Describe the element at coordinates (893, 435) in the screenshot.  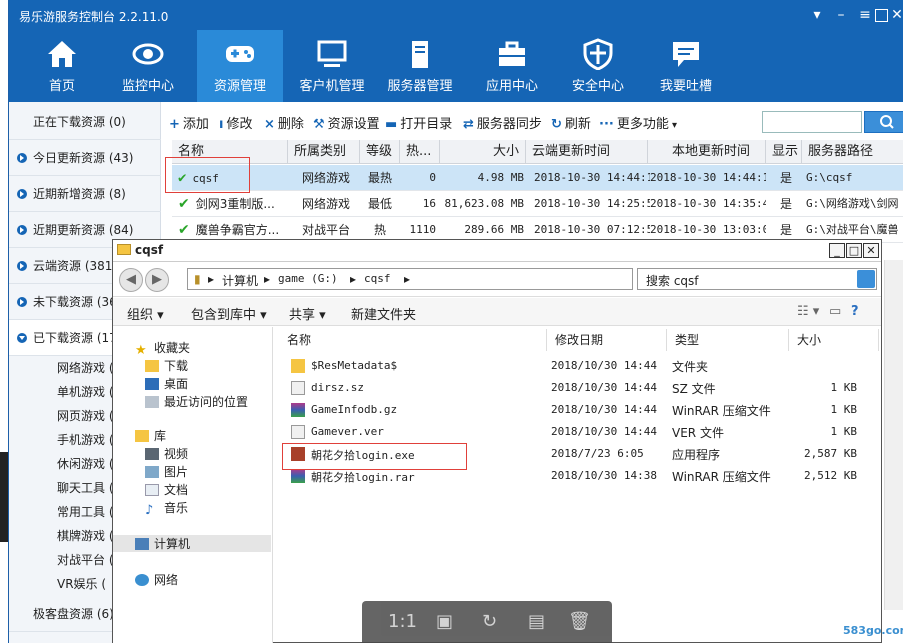
I see `main-scrollbar` at that location.